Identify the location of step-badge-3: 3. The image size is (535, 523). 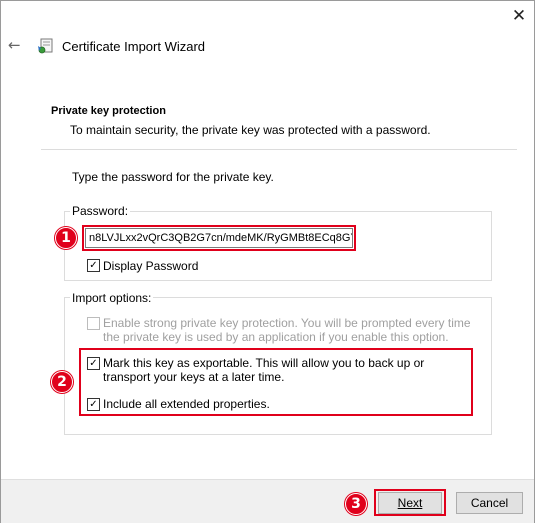
(356, 504).